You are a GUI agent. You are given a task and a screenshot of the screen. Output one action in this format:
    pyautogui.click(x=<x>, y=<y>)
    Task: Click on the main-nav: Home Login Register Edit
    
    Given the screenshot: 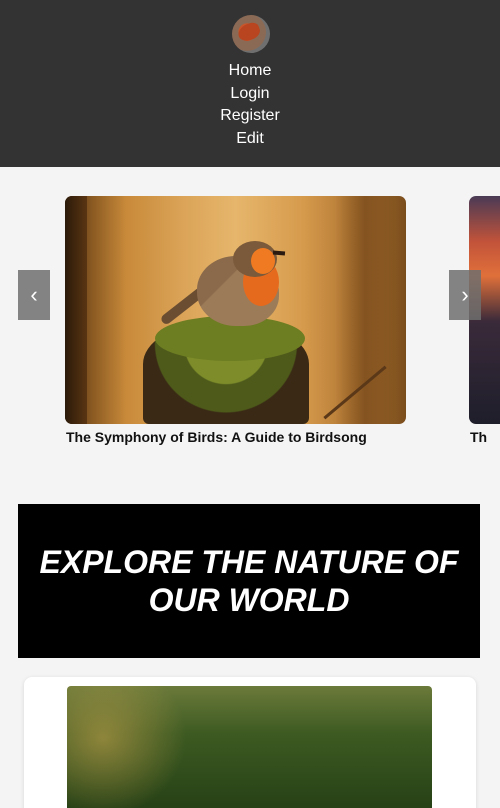 What is the action you would take?
    pyautogui.click(x=250, y=105)
    